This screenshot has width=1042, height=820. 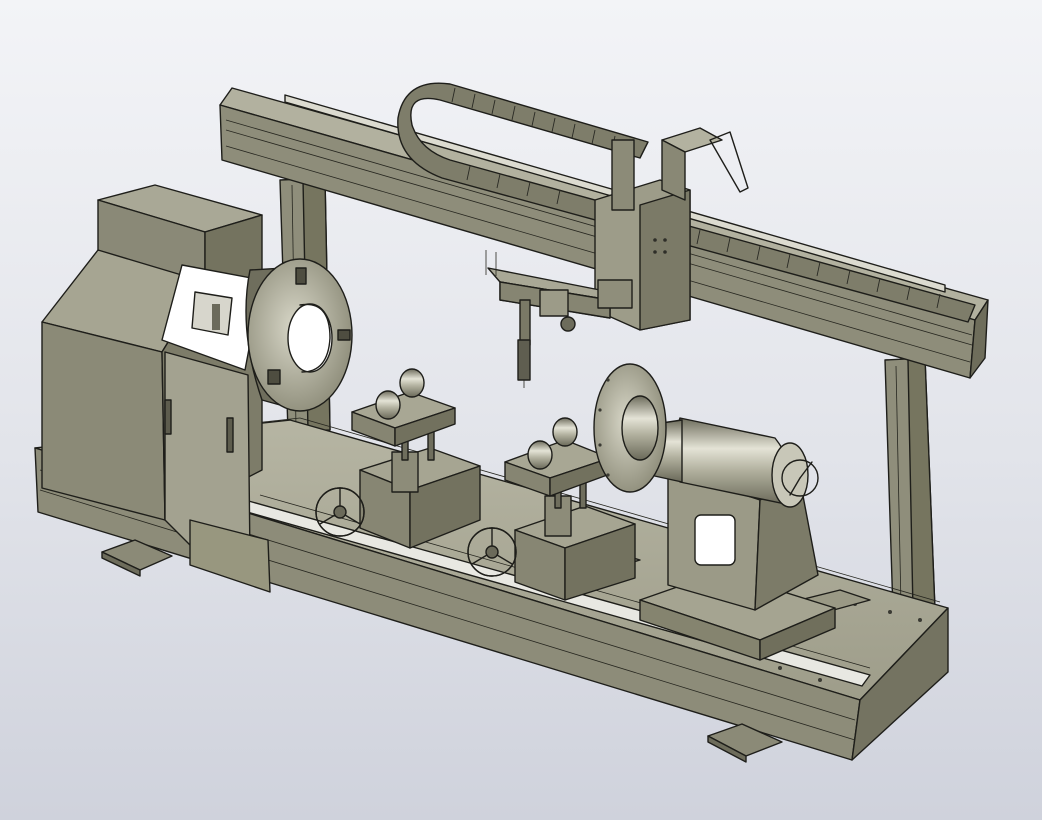 What do you see at coordinates (630, 428) in the screenshot?
I see `faceplate` at bounding box center [630, 428].